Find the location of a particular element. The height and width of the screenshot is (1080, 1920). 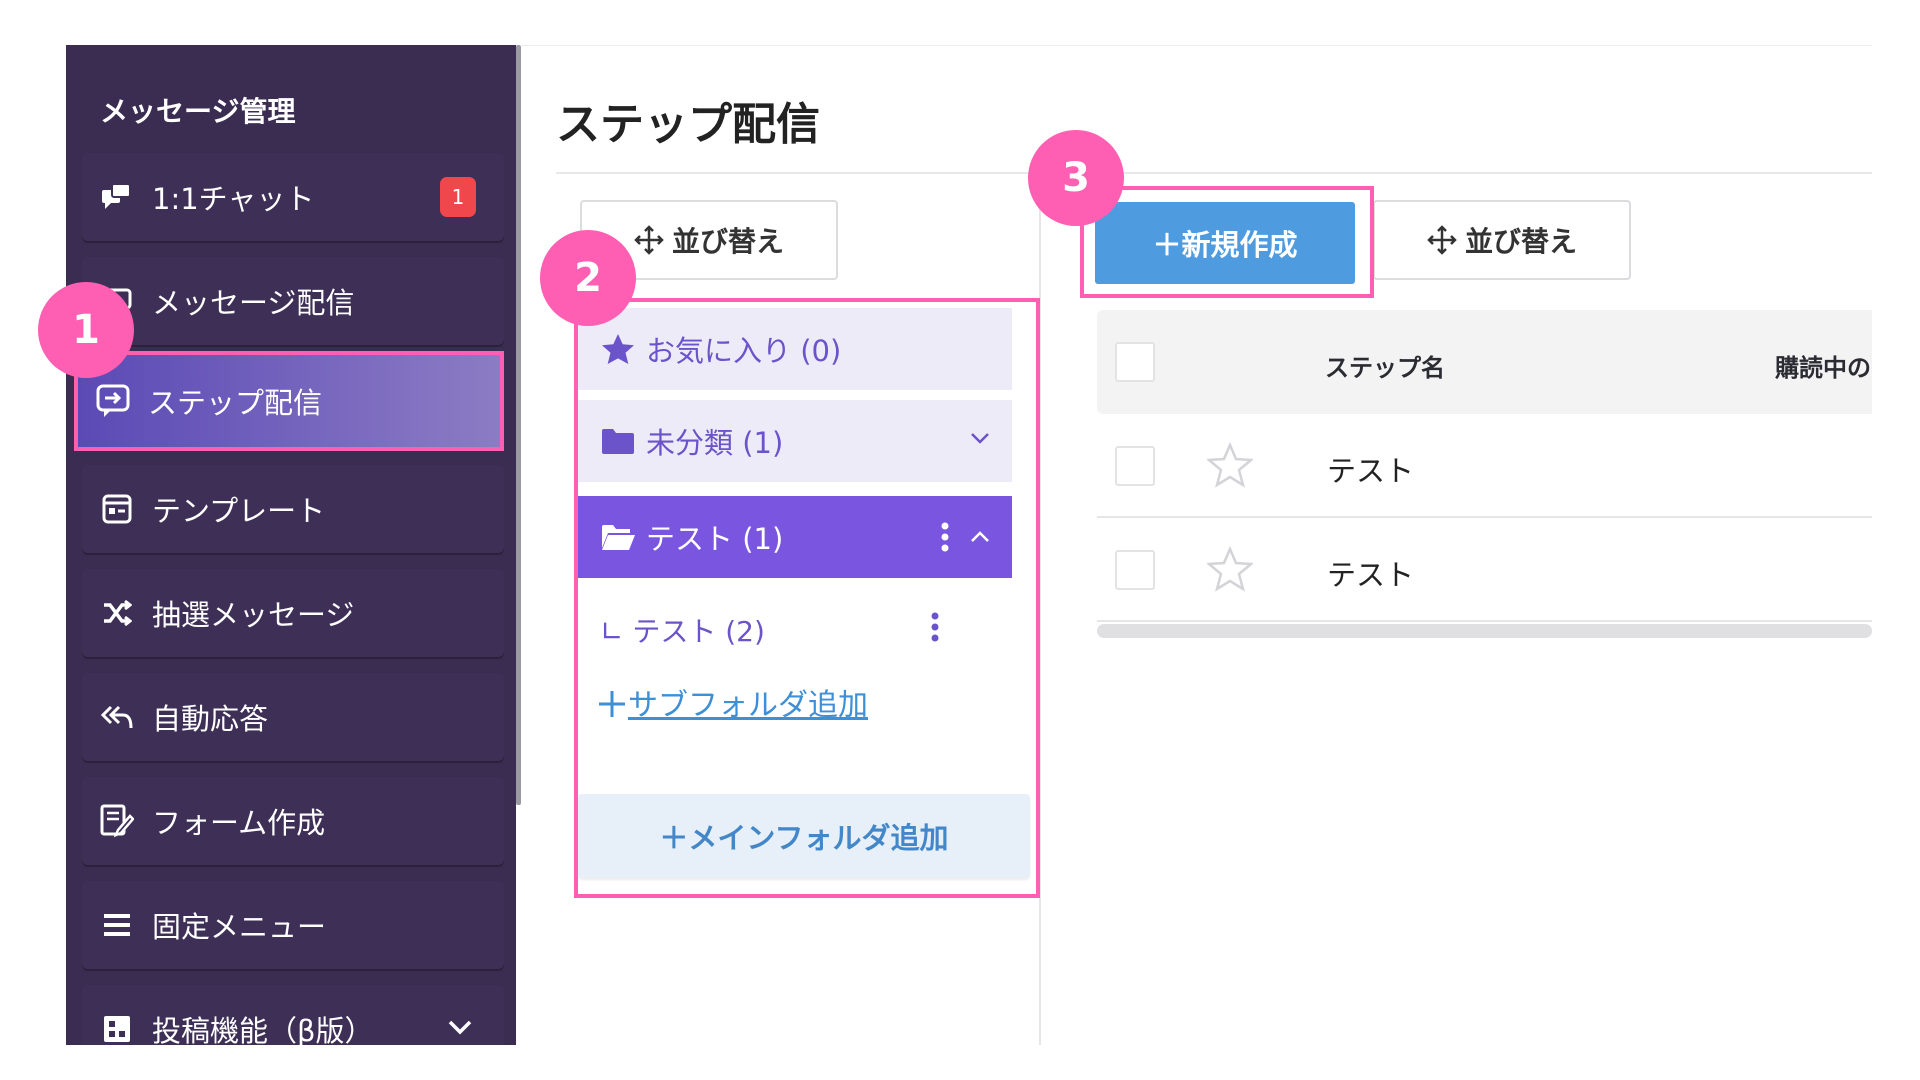

hamburger-menu-icon is located at coordinates (117, 925).